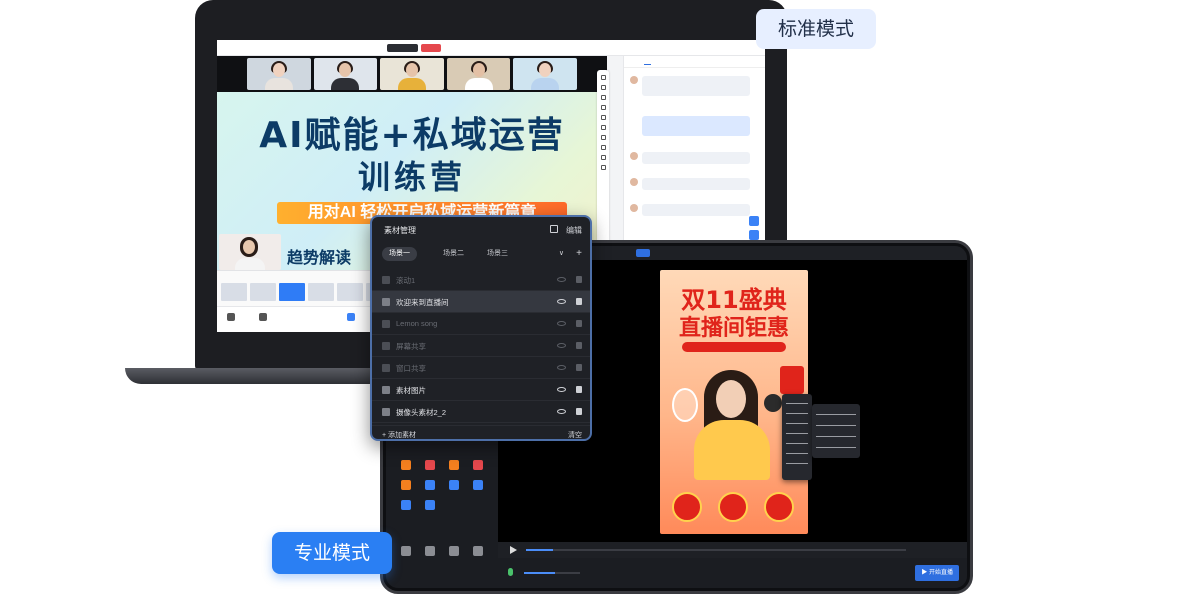 The image size is (1200, 600). What do you see at coordinates (453, 254) in the screenshot?
I see `tab-scene-2: 场景二` at bounding box center [453, 254].